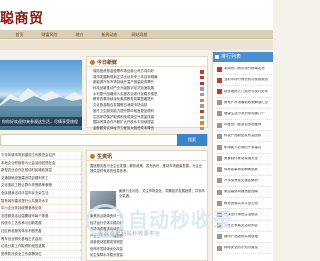 Image resolution: width=320 pixels, height=261 pixels. I want to click on list-item: 夏季防汛安全工作部署到位, so click(40, 255).